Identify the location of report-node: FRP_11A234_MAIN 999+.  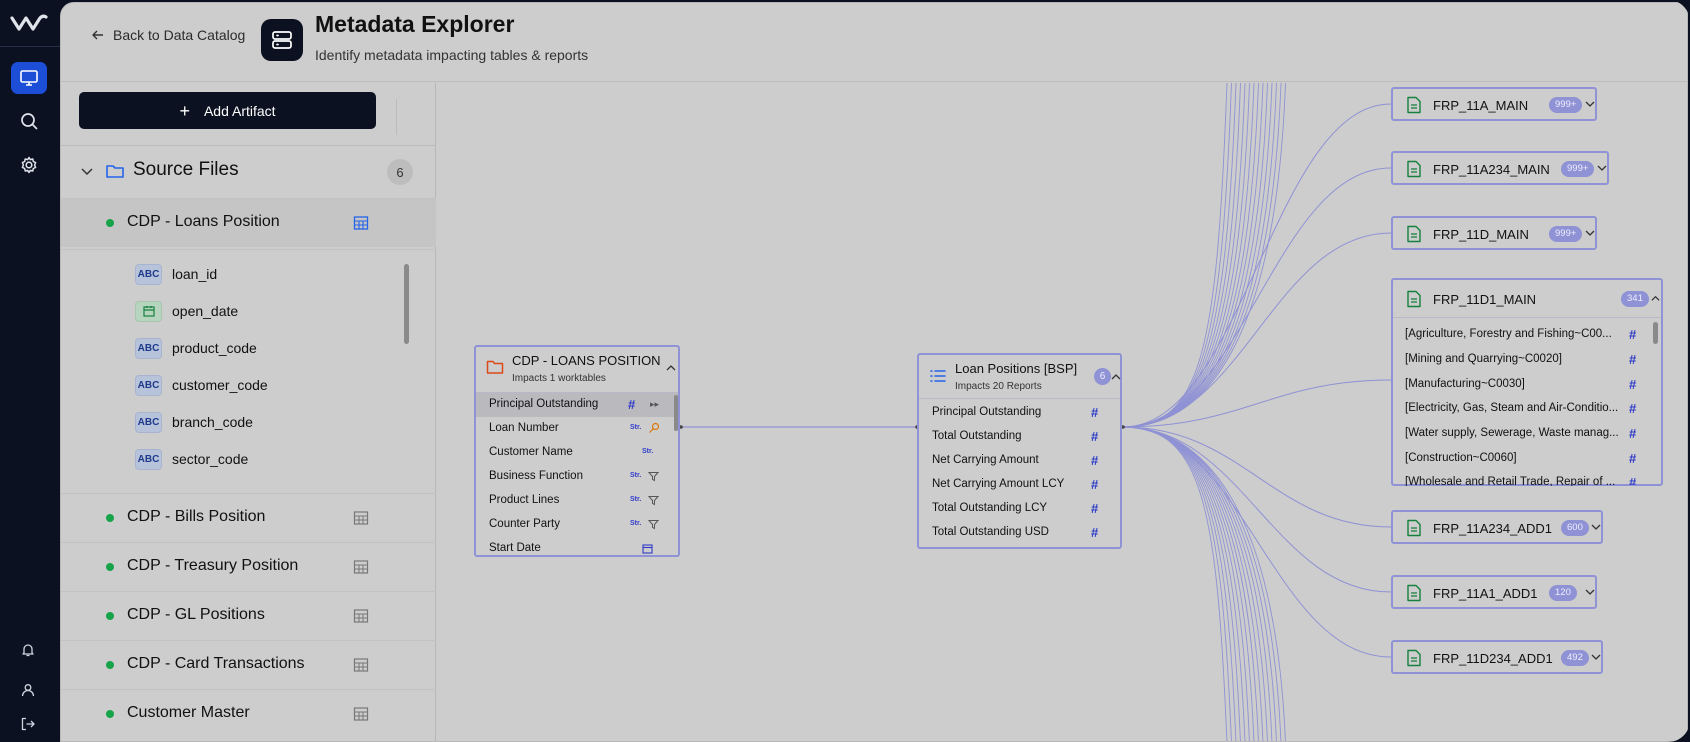
(1500, 168).